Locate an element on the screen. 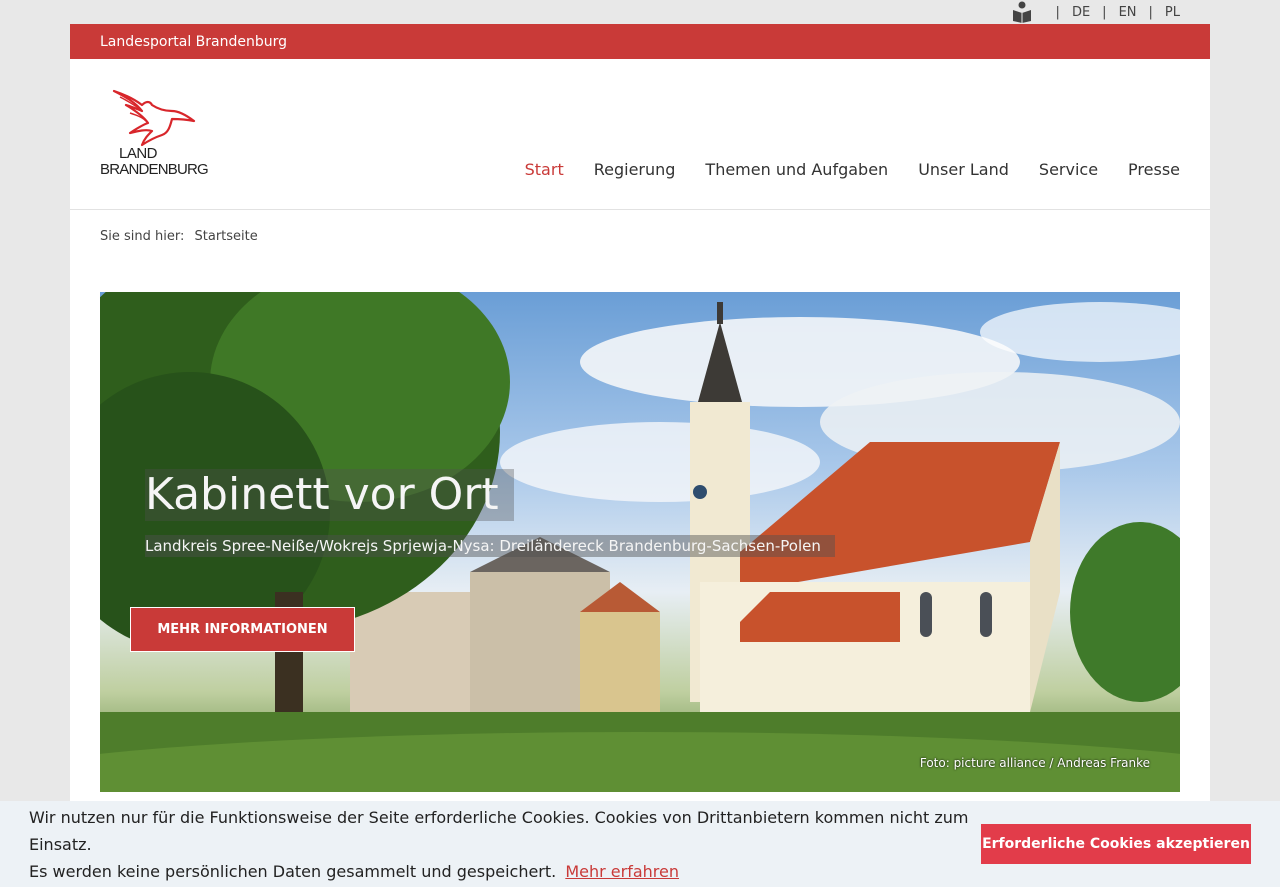  portal-title-bar: Landesportal Brandenburg is located at coordinates (640, 41).